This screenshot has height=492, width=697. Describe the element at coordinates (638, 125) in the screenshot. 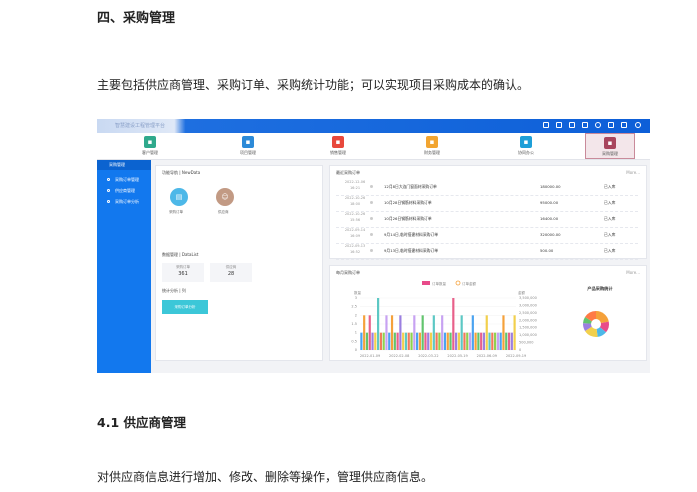

I see `user-avatar-icon` at that location.